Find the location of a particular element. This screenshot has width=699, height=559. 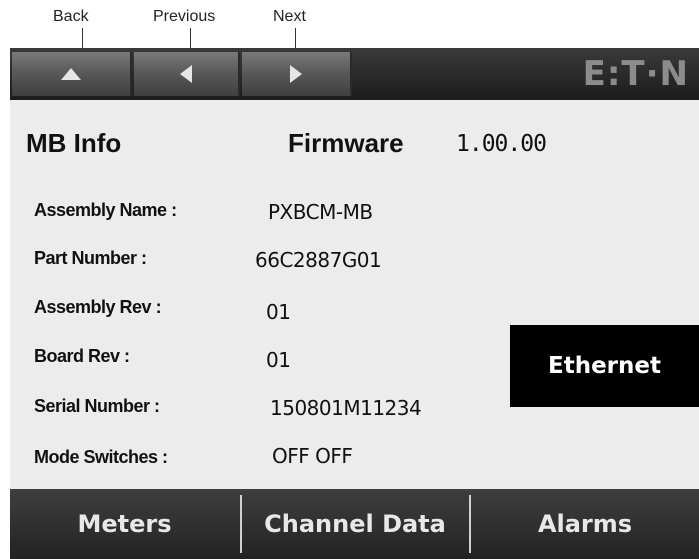

part-number-label: Part Number : is located at coordinates (90, 258).